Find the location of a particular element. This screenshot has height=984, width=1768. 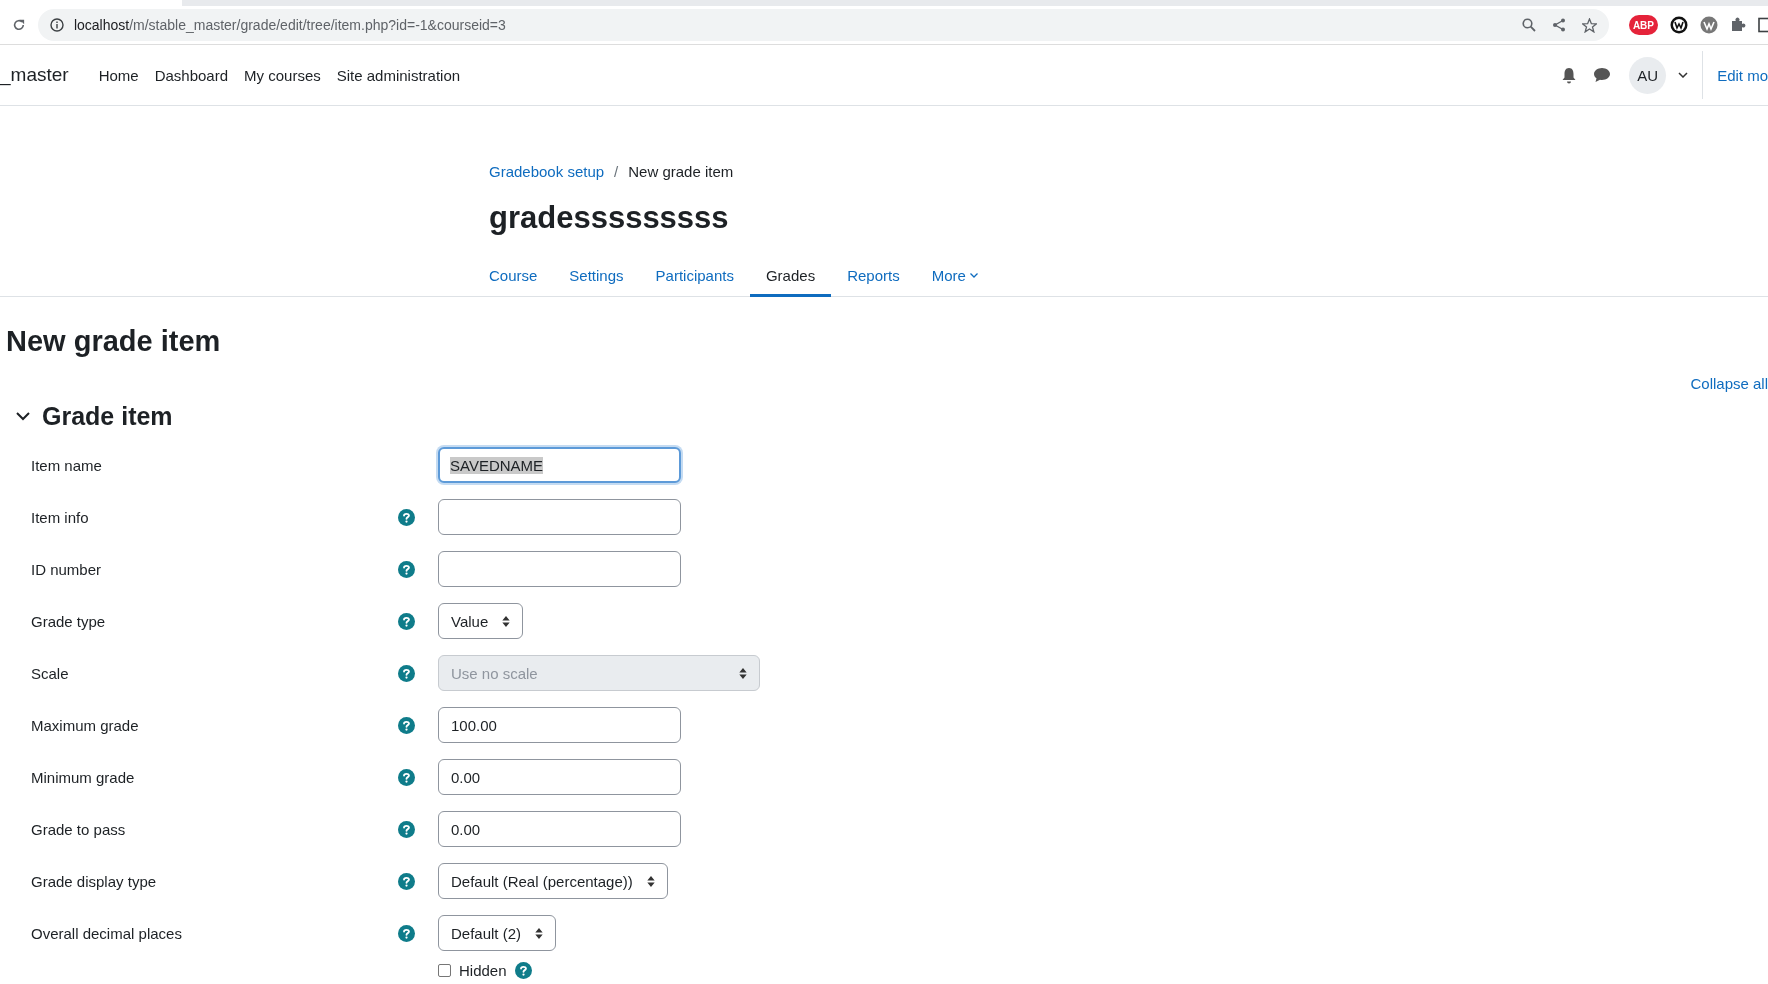

chat-icon is located at coordinates (1602, 75).